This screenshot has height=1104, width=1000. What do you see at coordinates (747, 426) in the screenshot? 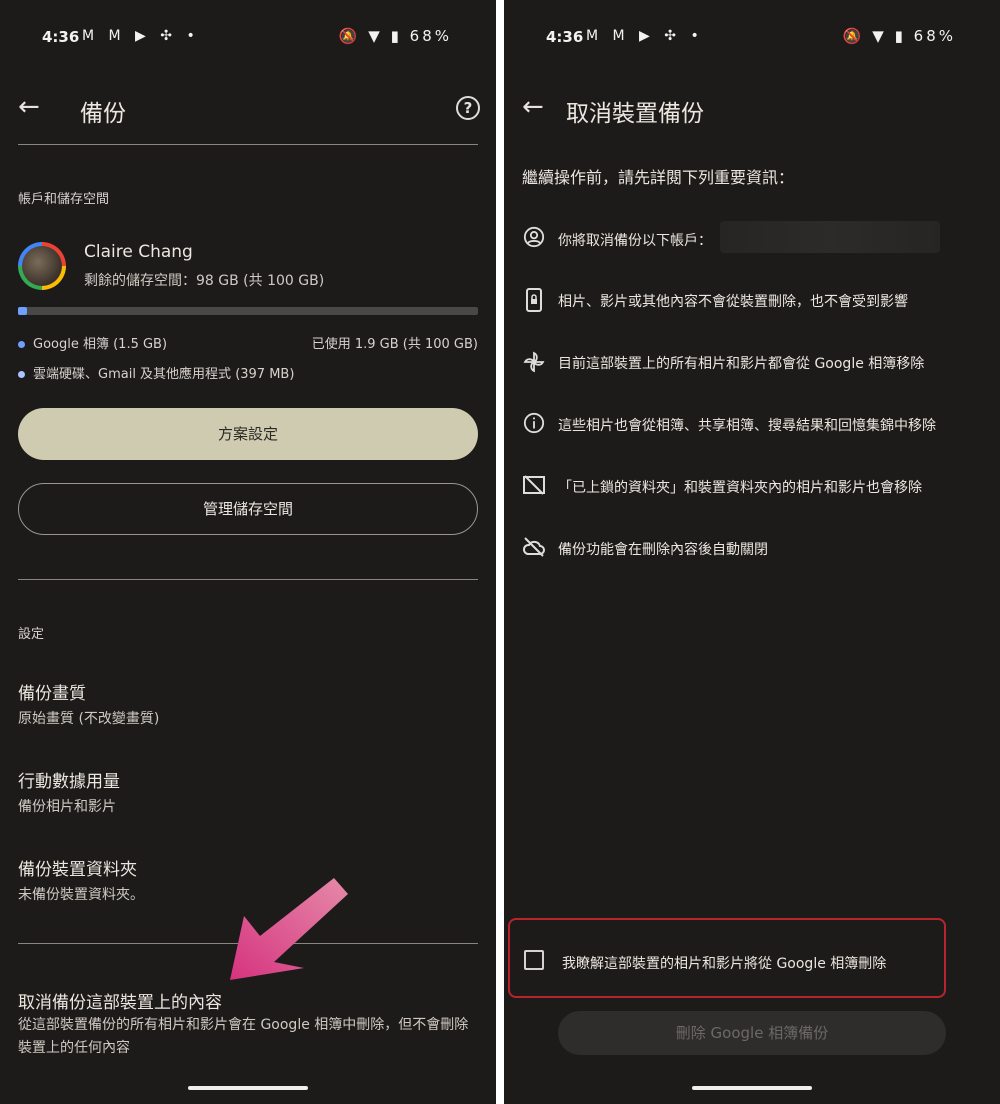
I see `info-text: 這些相片也會從相簿、共享相簿、搜尋結果和回憶集錦中移除` at bounding box center [747, 426].